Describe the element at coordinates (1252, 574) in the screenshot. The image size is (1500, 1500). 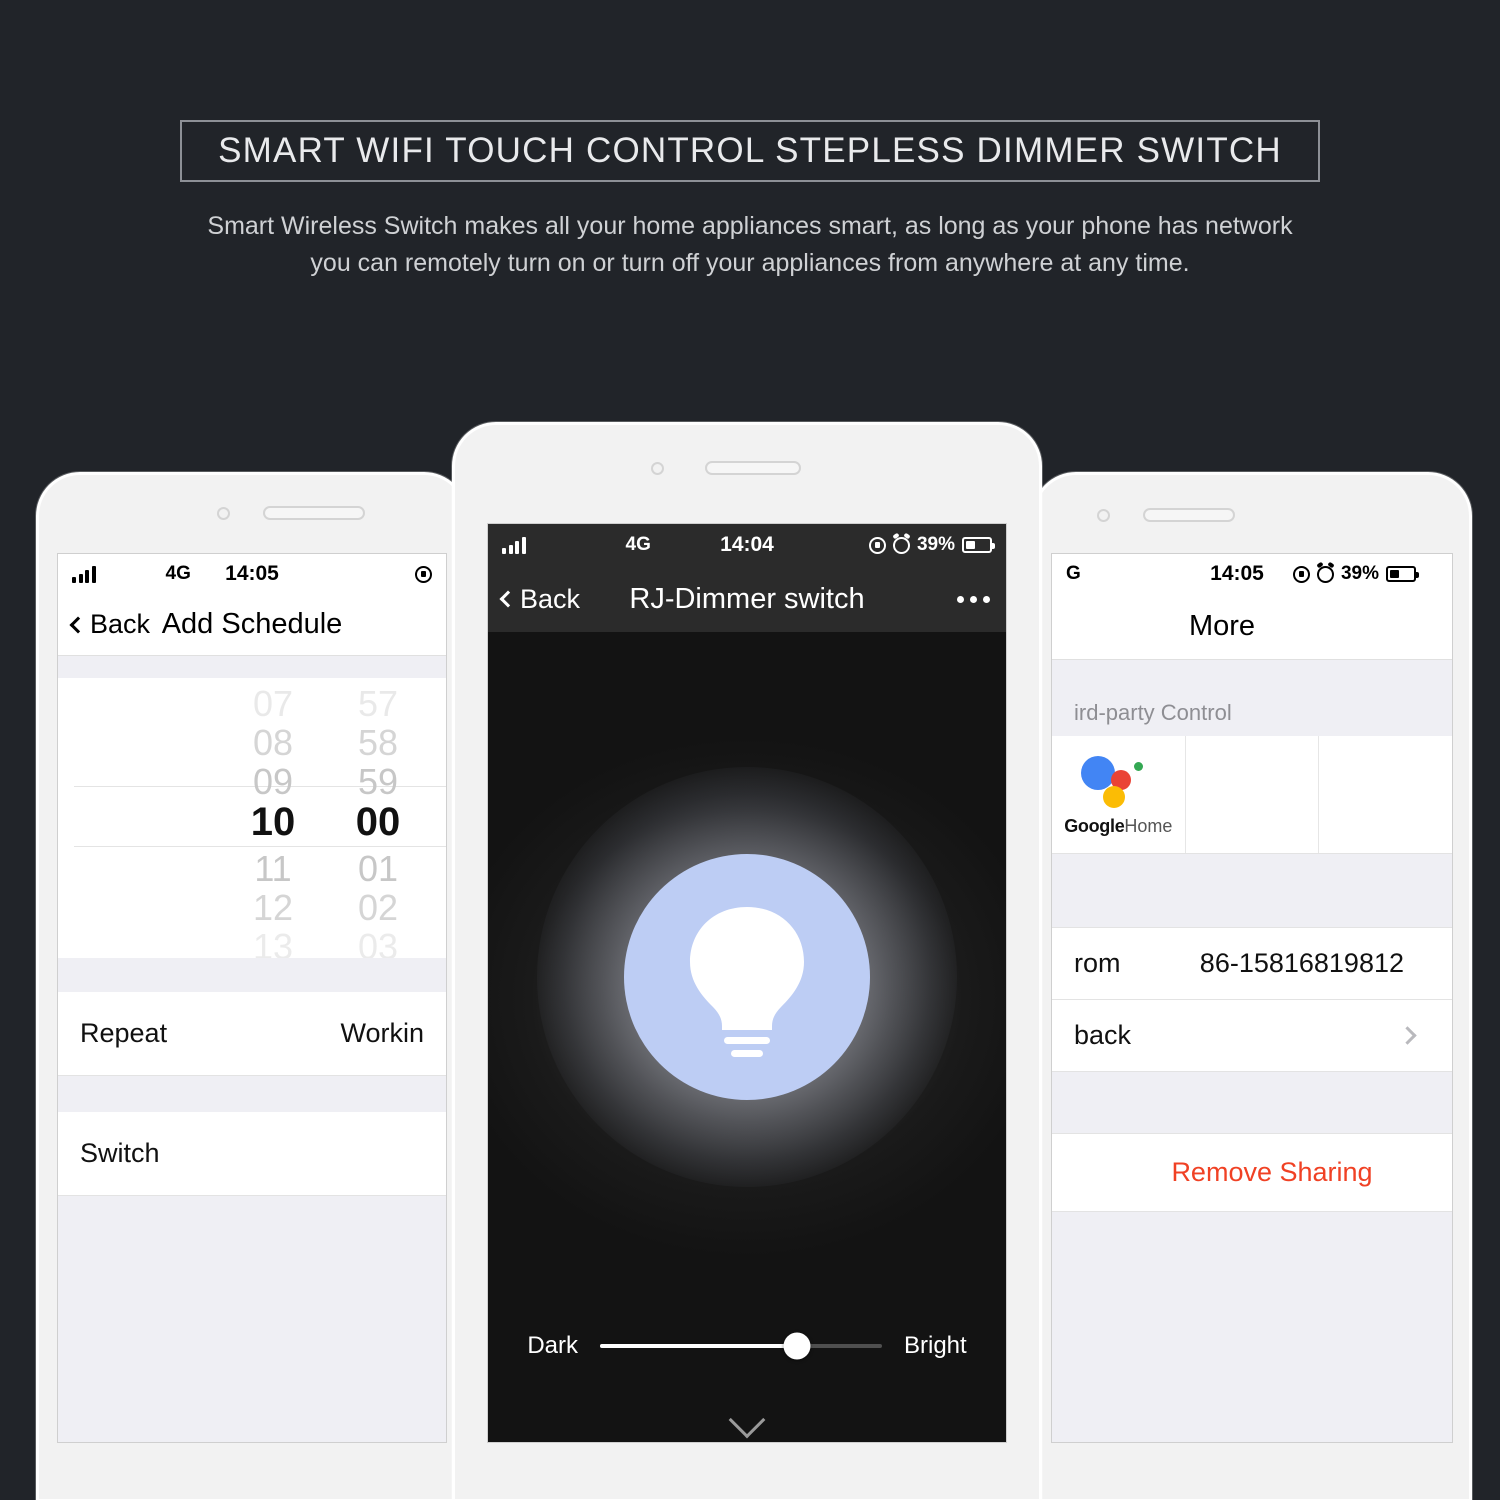
I see `right-status-bar: G 14:05 39%` at that location.